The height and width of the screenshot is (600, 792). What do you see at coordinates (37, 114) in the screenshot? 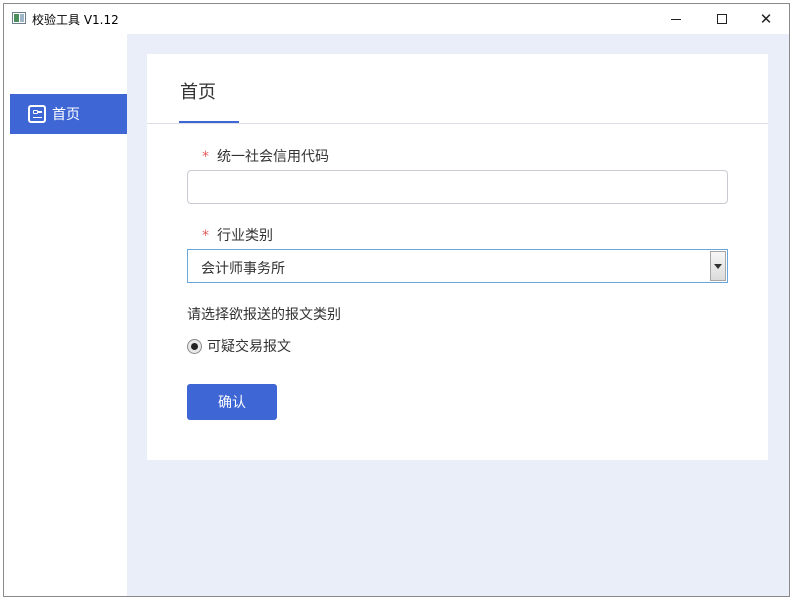
I see `home-card-icon` at bounding box center [37, 114].